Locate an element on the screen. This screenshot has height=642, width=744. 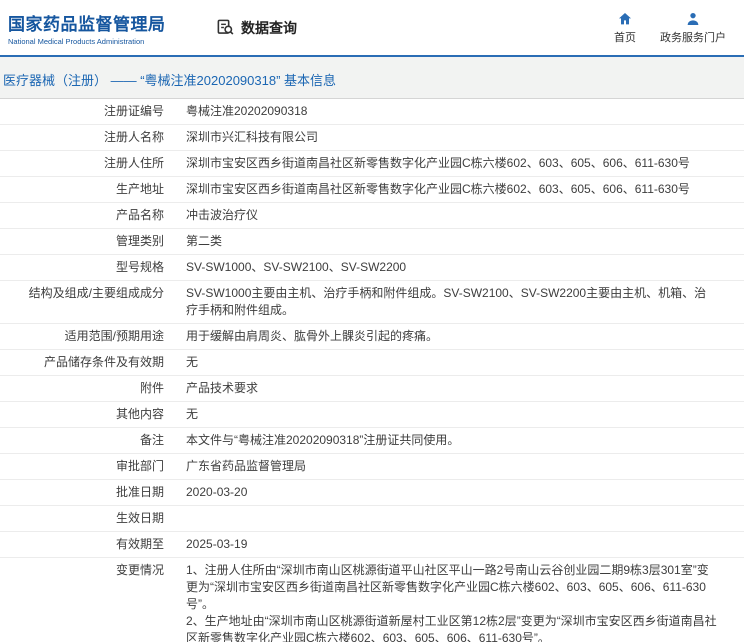
row-value: SV-SW1000、SV-SW2100、SV-SW2200 is located at coordinates (296, 267).